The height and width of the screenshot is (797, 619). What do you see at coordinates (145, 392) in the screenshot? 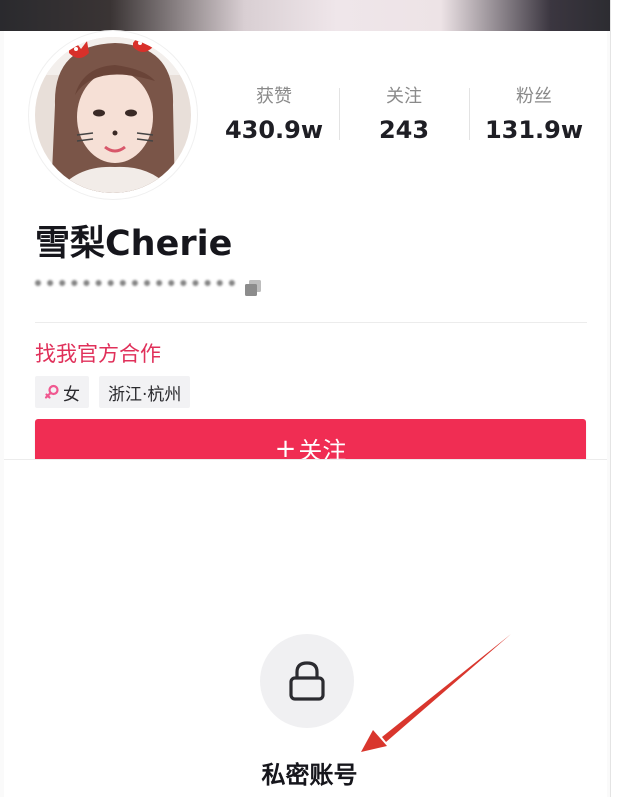
I see `location-tag: 浙江·杭州` at bounding box center [145, 392].